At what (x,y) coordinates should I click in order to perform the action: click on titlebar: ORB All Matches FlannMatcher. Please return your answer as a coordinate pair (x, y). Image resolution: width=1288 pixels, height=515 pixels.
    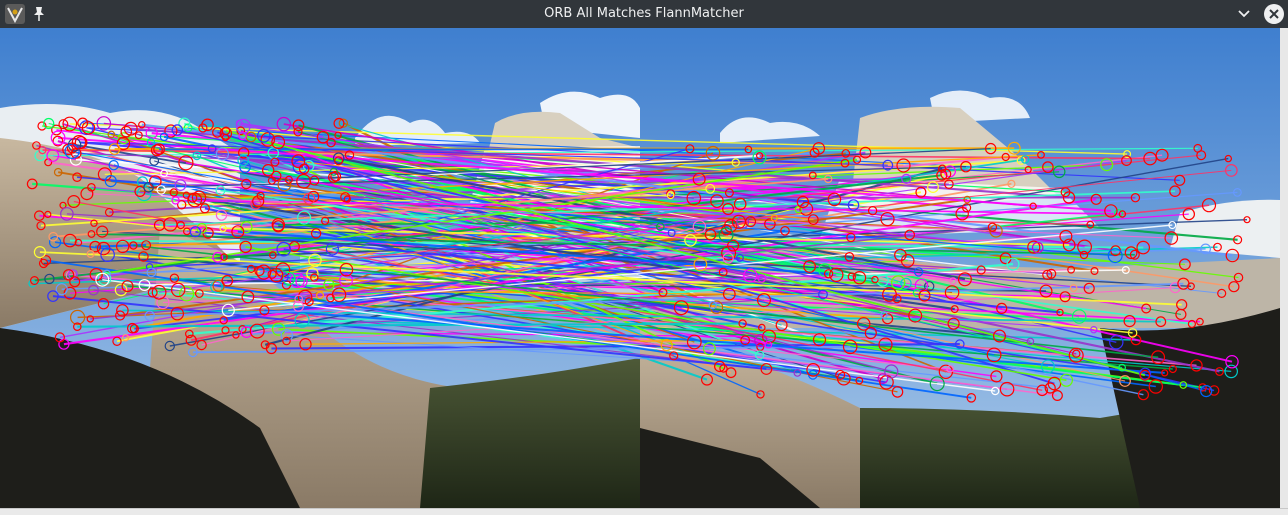
    Looking at the image, I should click on (644, 14).